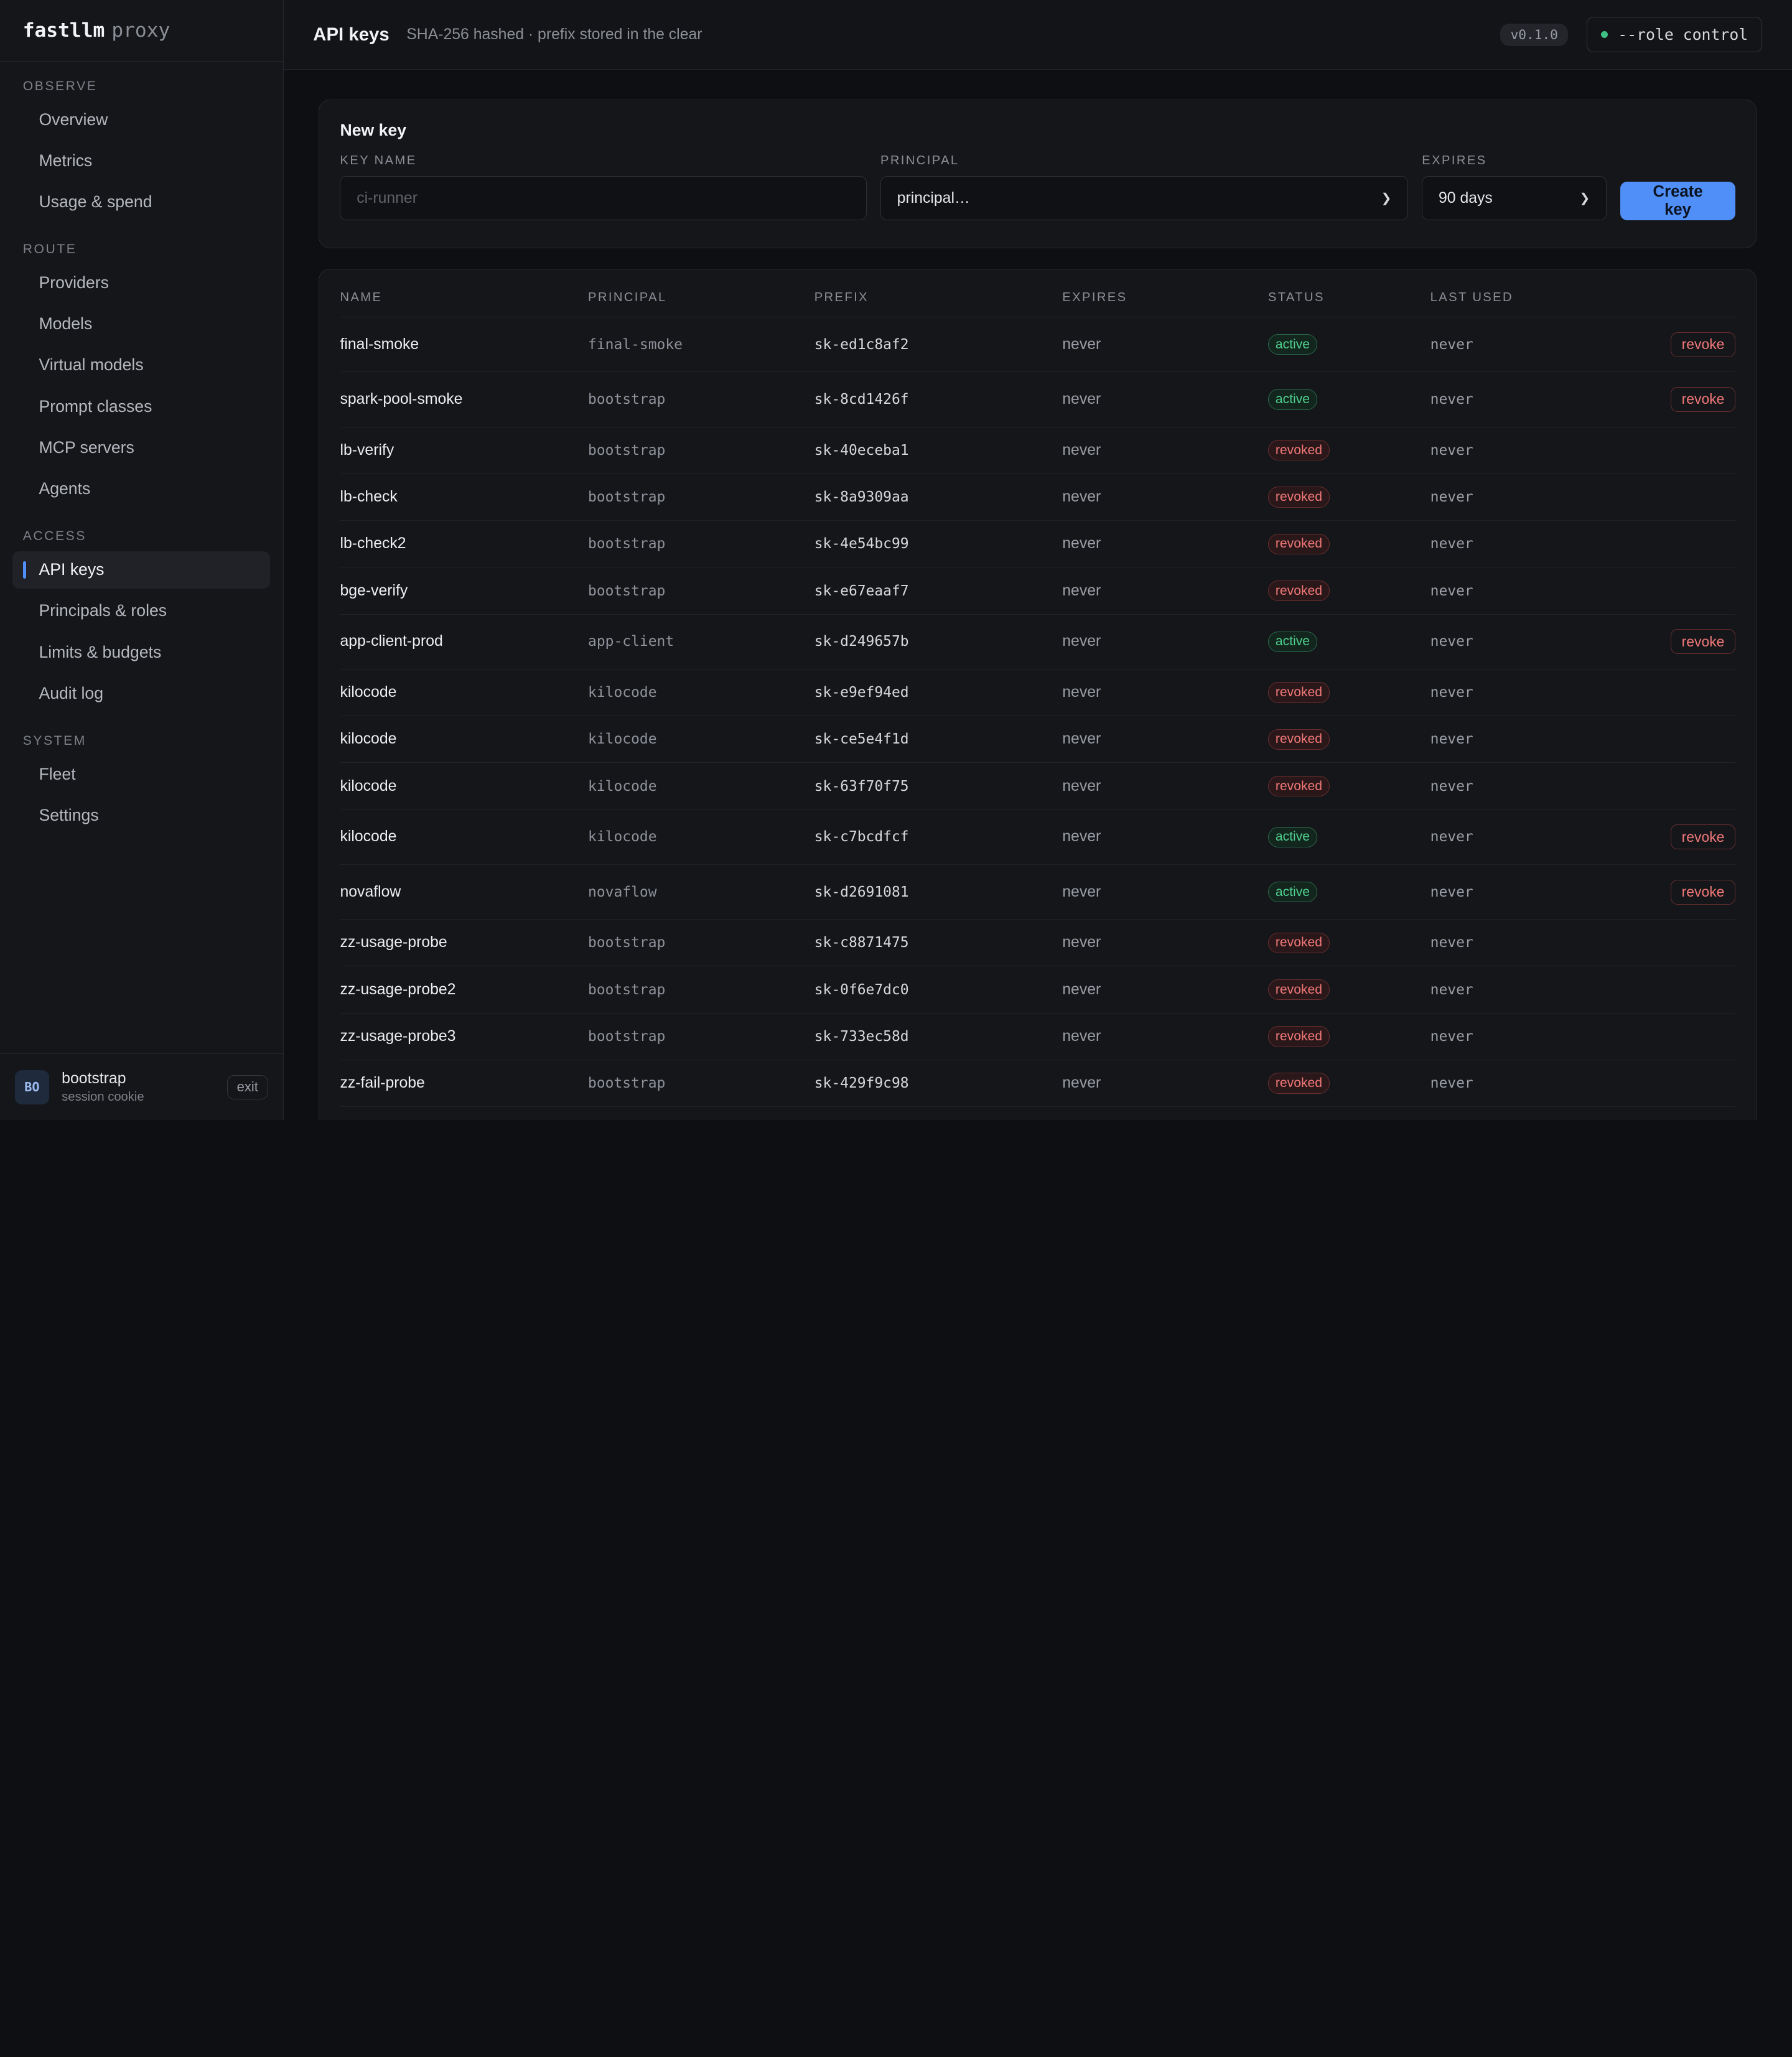 This screenshot has width=1792, height=2057. Describe the element at coordinates (1293, 344) in the screenshot. I see `status-badge: active` at that location.